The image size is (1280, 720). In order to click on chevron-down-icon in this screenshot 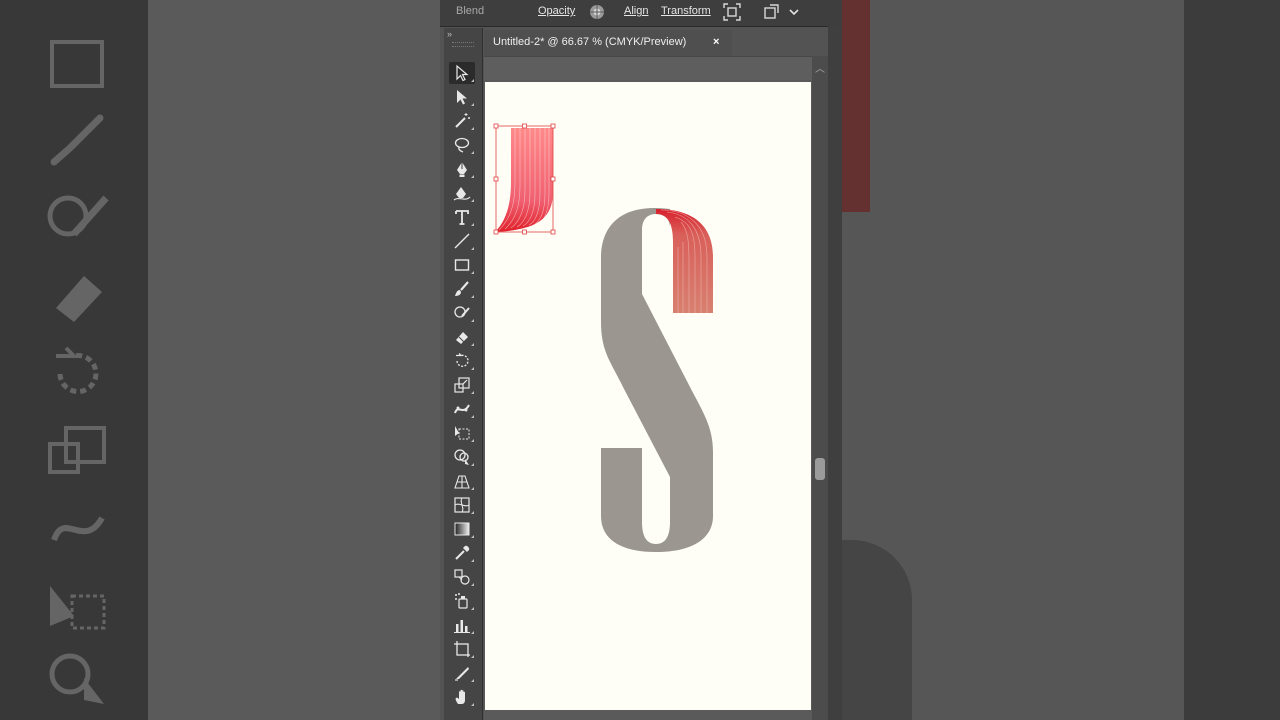, I will do `click(794, 12)`.